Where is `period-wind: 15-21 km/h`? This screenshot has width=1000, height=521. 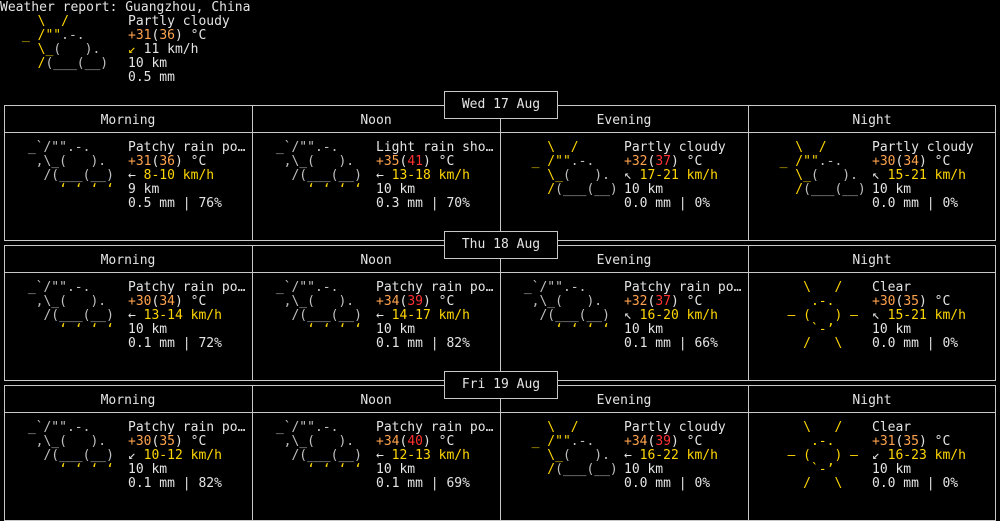
period-wind: 15-21 km/h is located at coordinates (926, 315).